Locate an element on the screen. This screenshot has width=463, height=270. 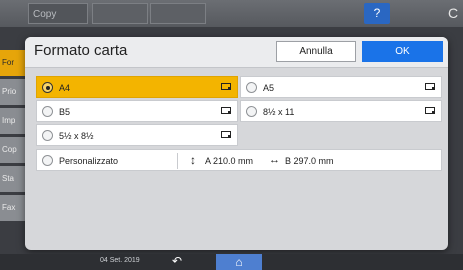
option-label: B5 is located at coordinates (65, 112).